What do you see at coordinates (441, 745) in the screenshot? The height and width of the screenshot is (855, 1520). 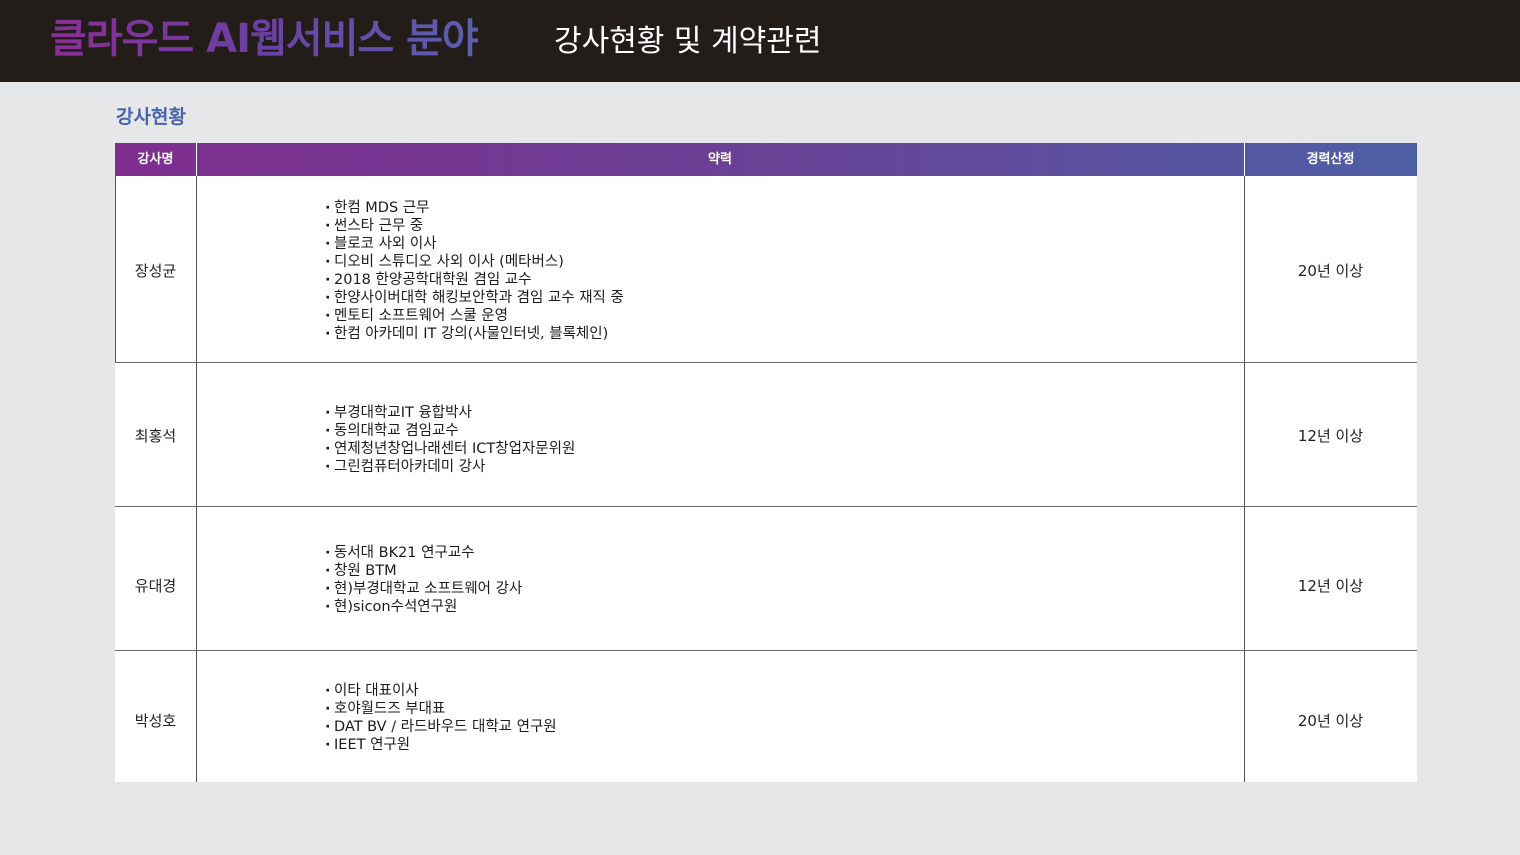 I see `career-item: IEET 연구원` at bounding box center [441, 745].